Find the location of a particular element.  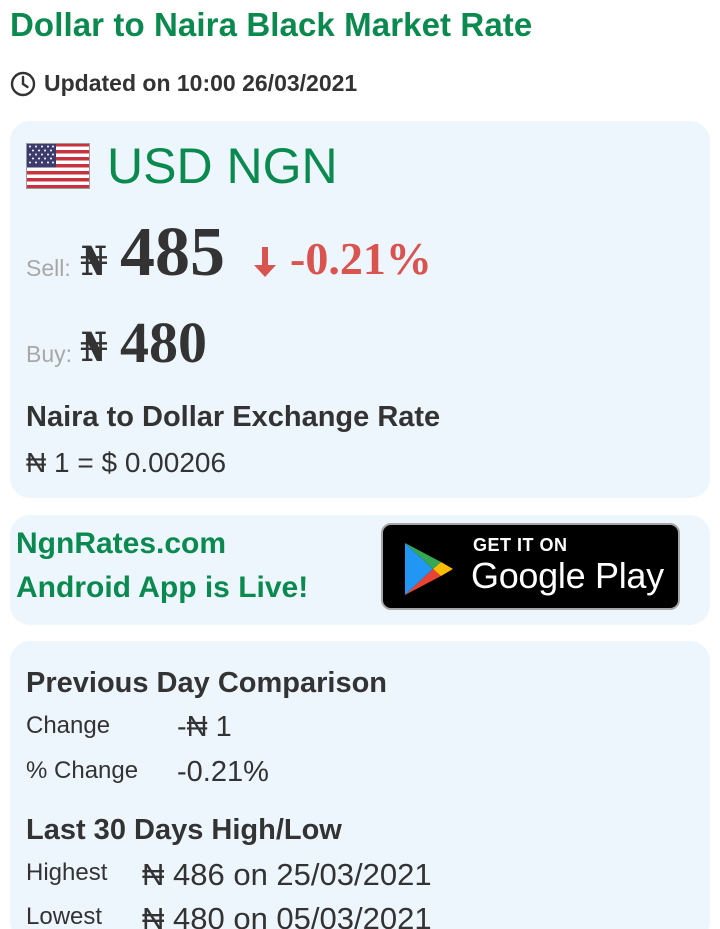

change-value: -₦ 1 is located at coordinates (204, 727).